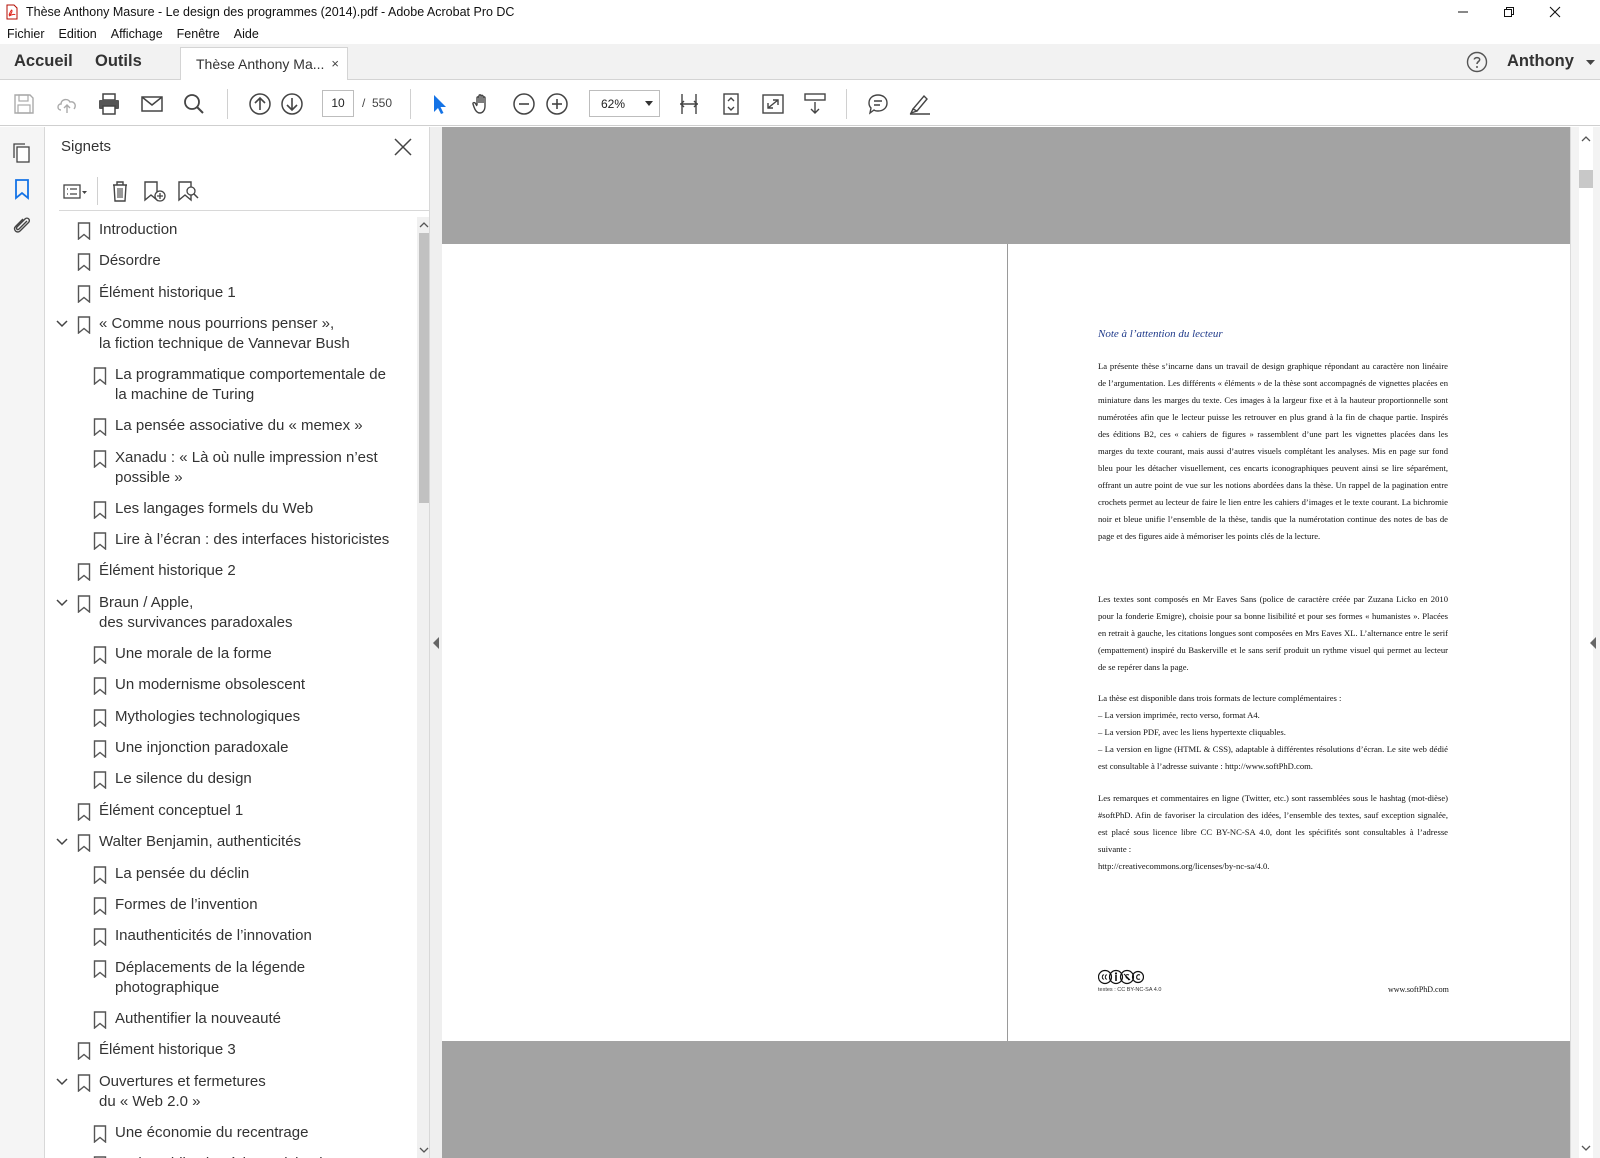  I want to click on bookmark-item: La pensée associative du « memex », so click(231, 426).